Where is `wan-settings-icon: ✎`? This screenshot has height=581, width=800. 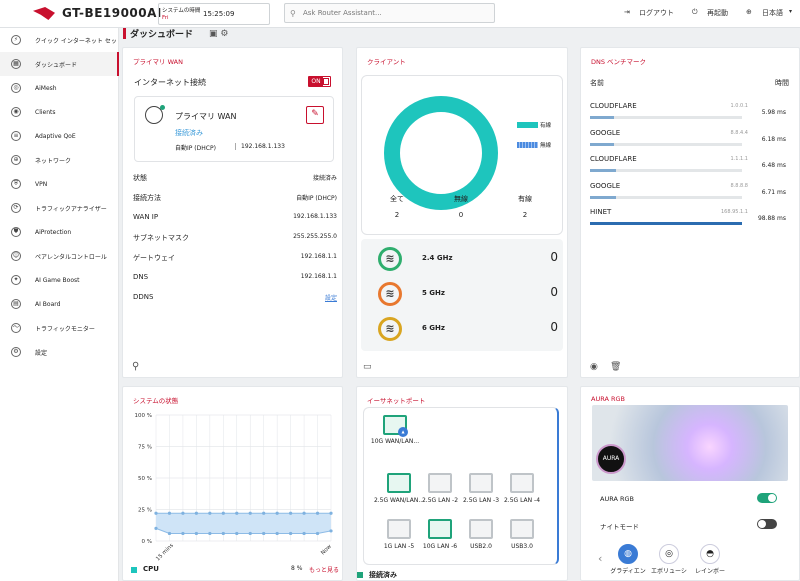
wan-settings-icon: ✎ is located at coordinates (315, 115).